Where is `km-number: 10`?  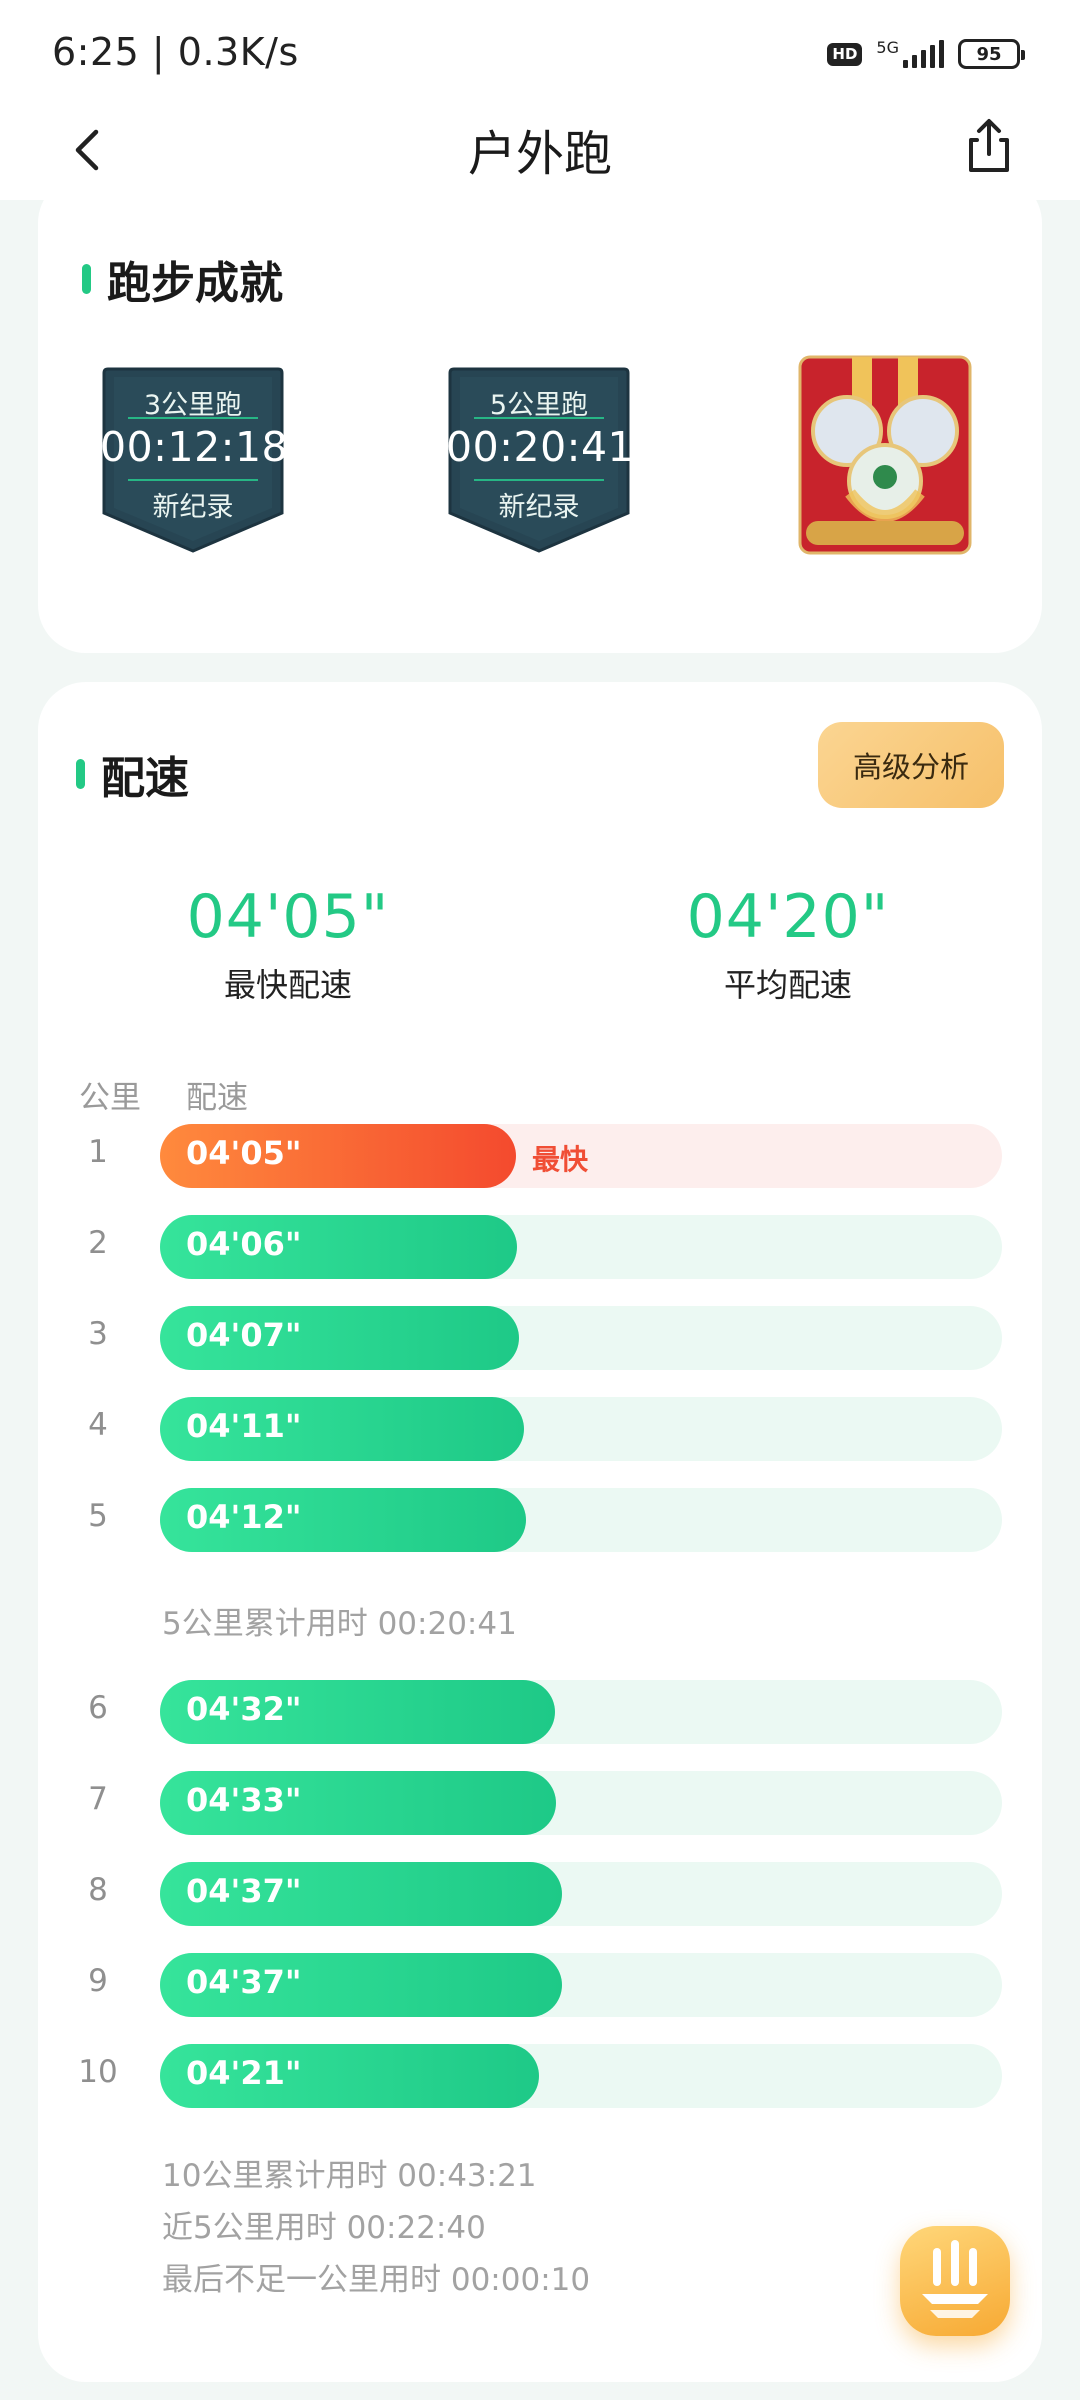 km-number: 10 is located at coordinates (98, 2072).